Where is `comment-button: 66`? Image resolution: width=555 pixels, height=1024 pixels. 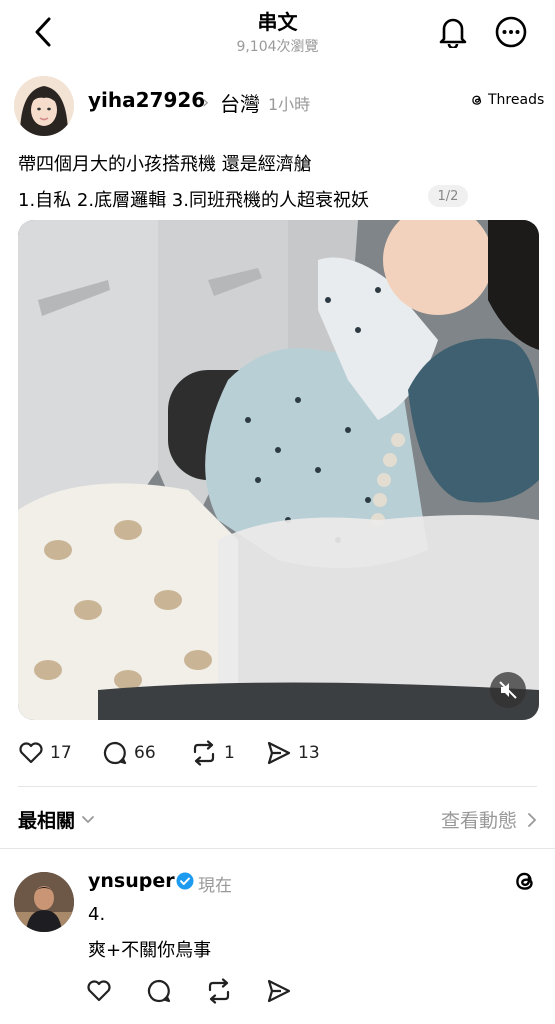 comment-button: 66 is located at coordinates (129, 753).